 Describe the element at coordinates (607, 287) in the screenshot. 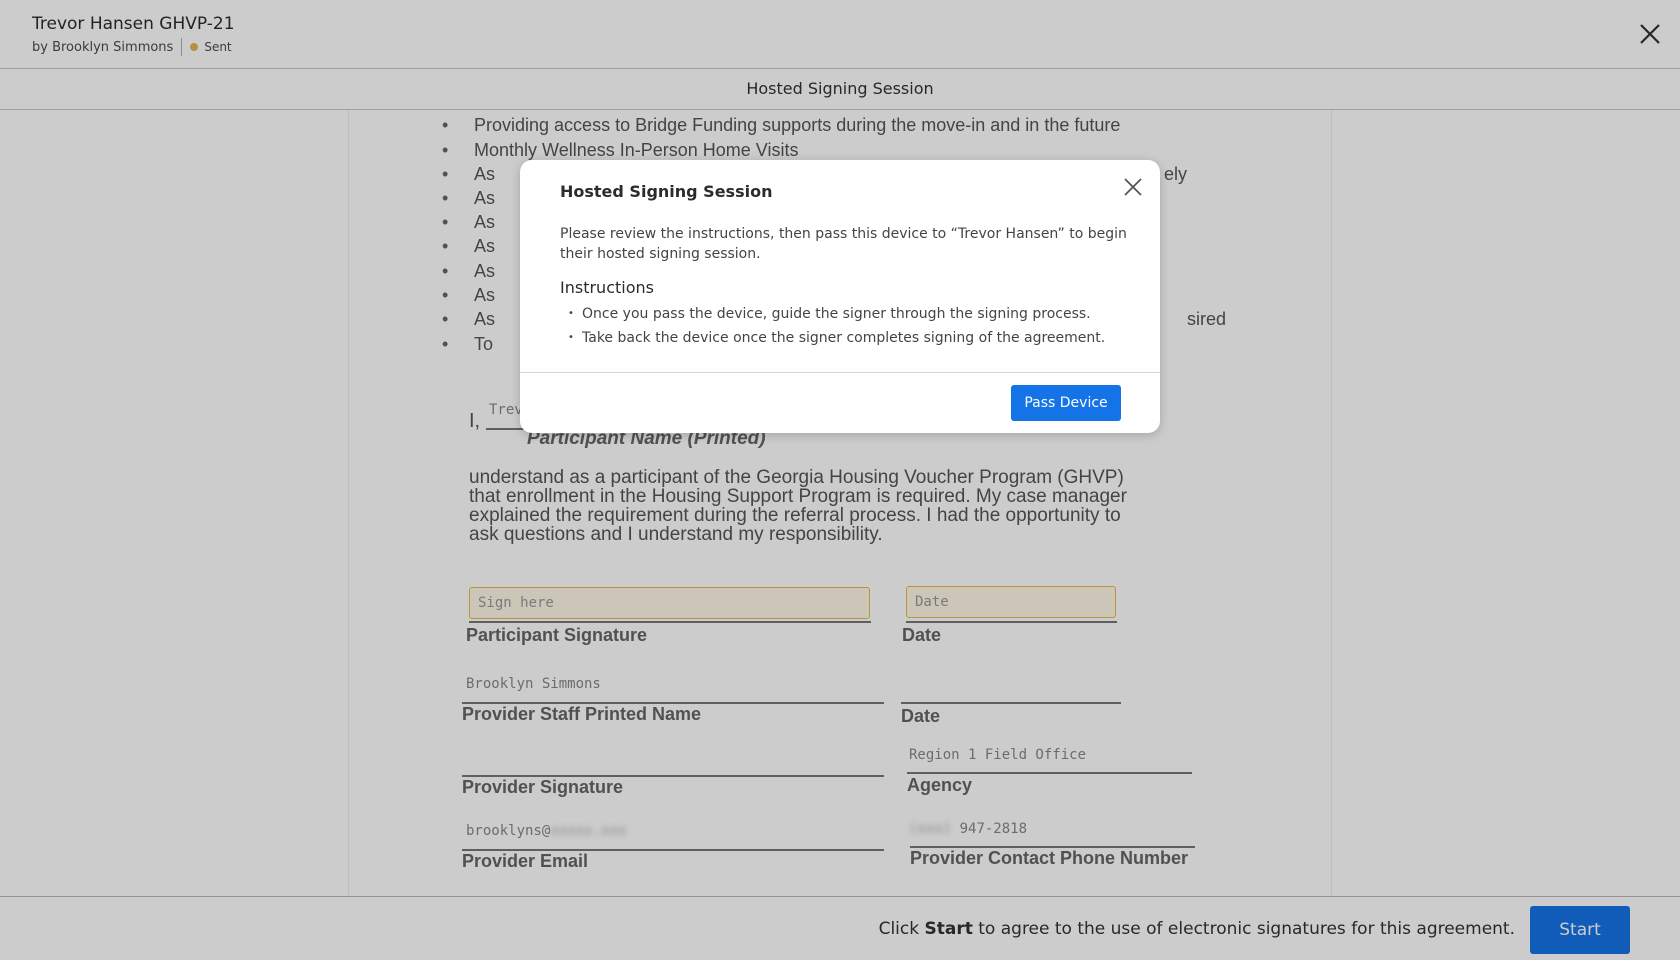

I see `instructions-heading: Instructions` at that location.